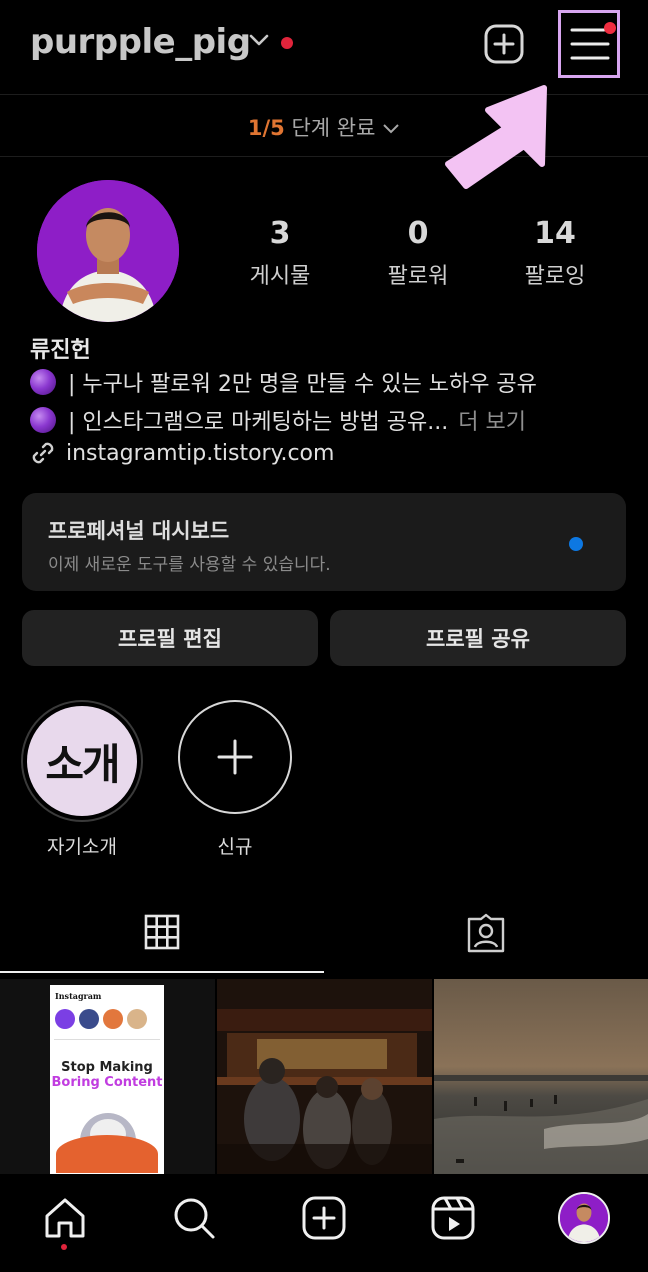  What do you see at coordinates (64, 1247) in the screenshot?
I see `home-notification-dot` at bounding box center [64, 1247].